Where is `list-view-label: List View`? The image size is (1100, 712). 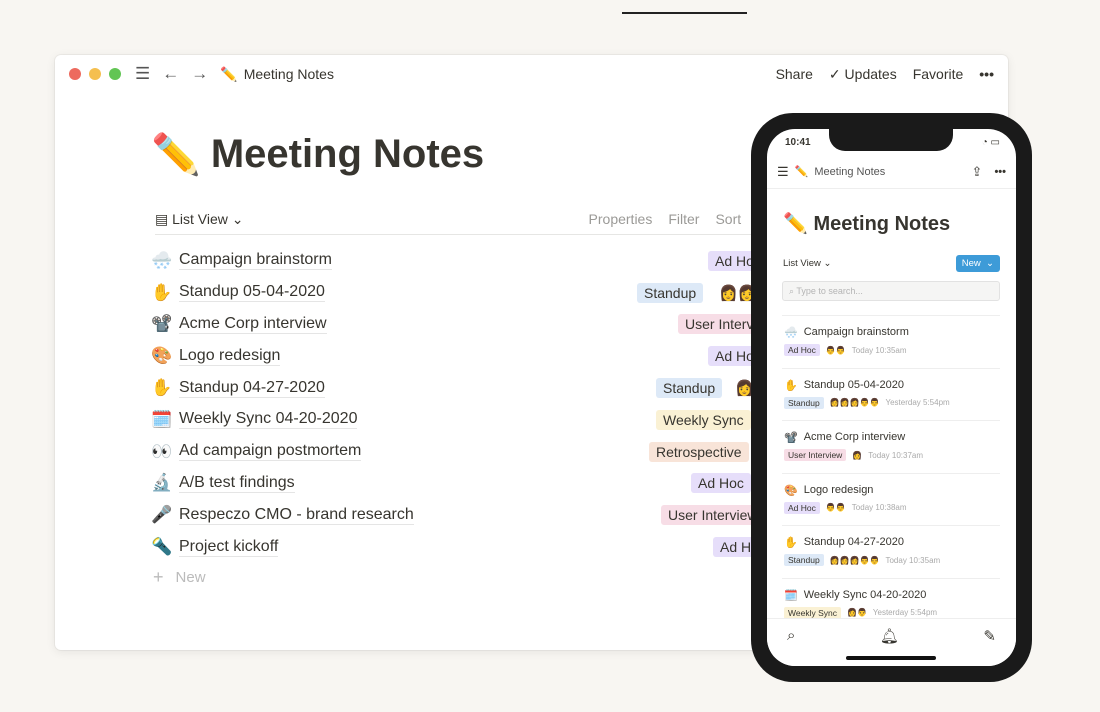 list-view-label: List View is located at coordinates (200, 219).